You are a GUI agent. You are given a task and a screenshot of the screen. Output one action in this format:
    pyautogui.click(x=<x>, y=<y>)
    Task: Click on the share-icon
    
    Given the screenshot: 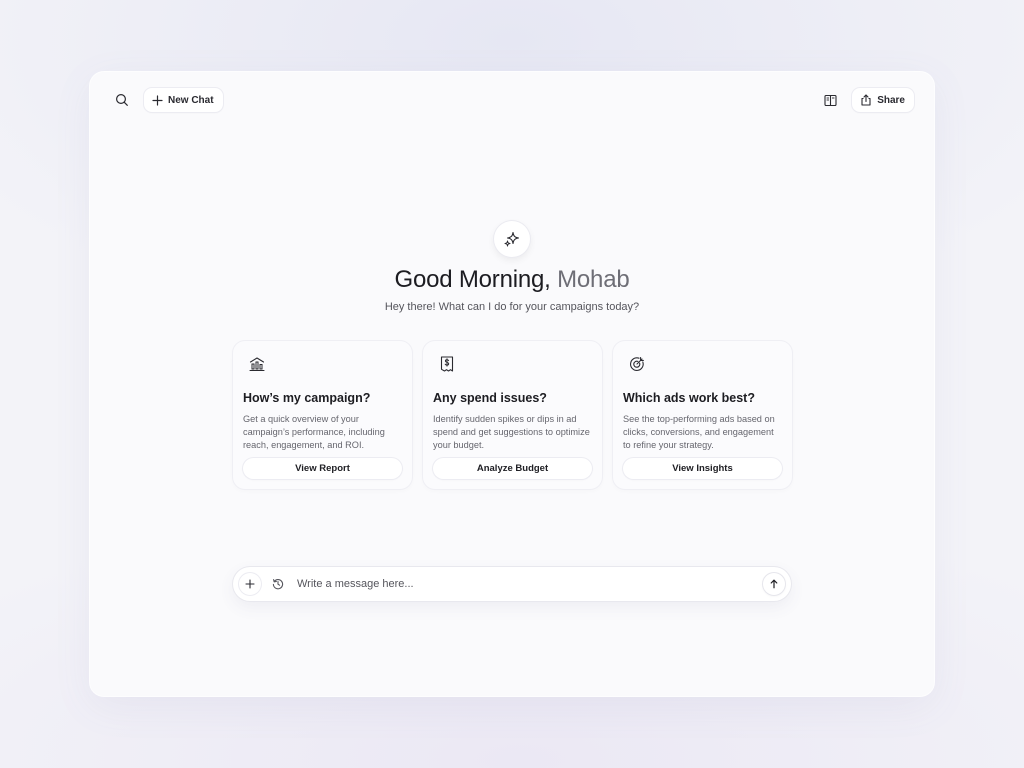 What is the action you would take?
    pyautogui.click(x=866, y=100)
    